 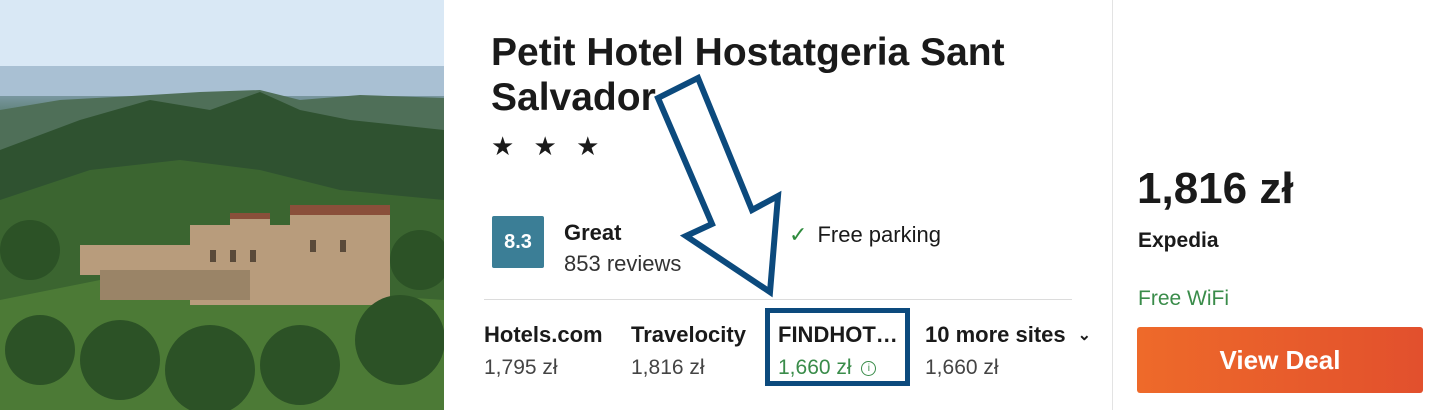 I want to click on rating-label: Great, so click(x=593, y=232).